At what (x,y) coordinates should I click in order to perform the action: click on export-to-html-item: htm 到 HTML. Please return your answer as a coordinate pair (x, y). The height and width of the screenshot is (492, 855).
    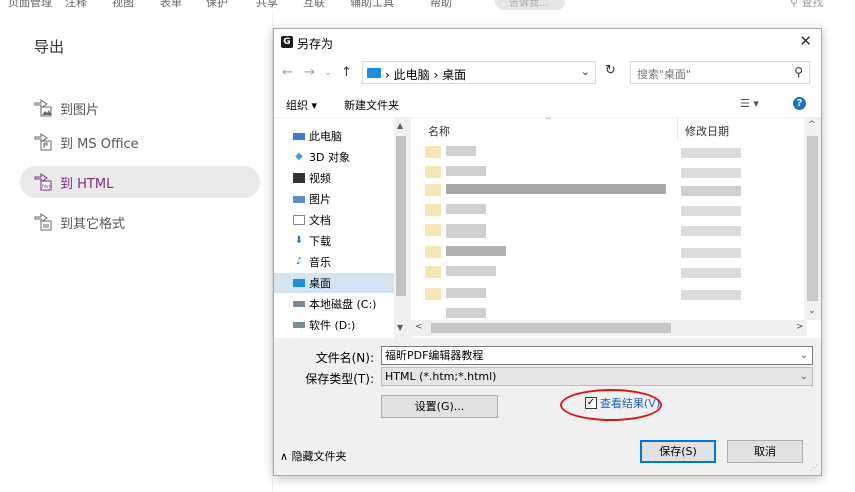
    Looking at the image, I should click on (140, 182).